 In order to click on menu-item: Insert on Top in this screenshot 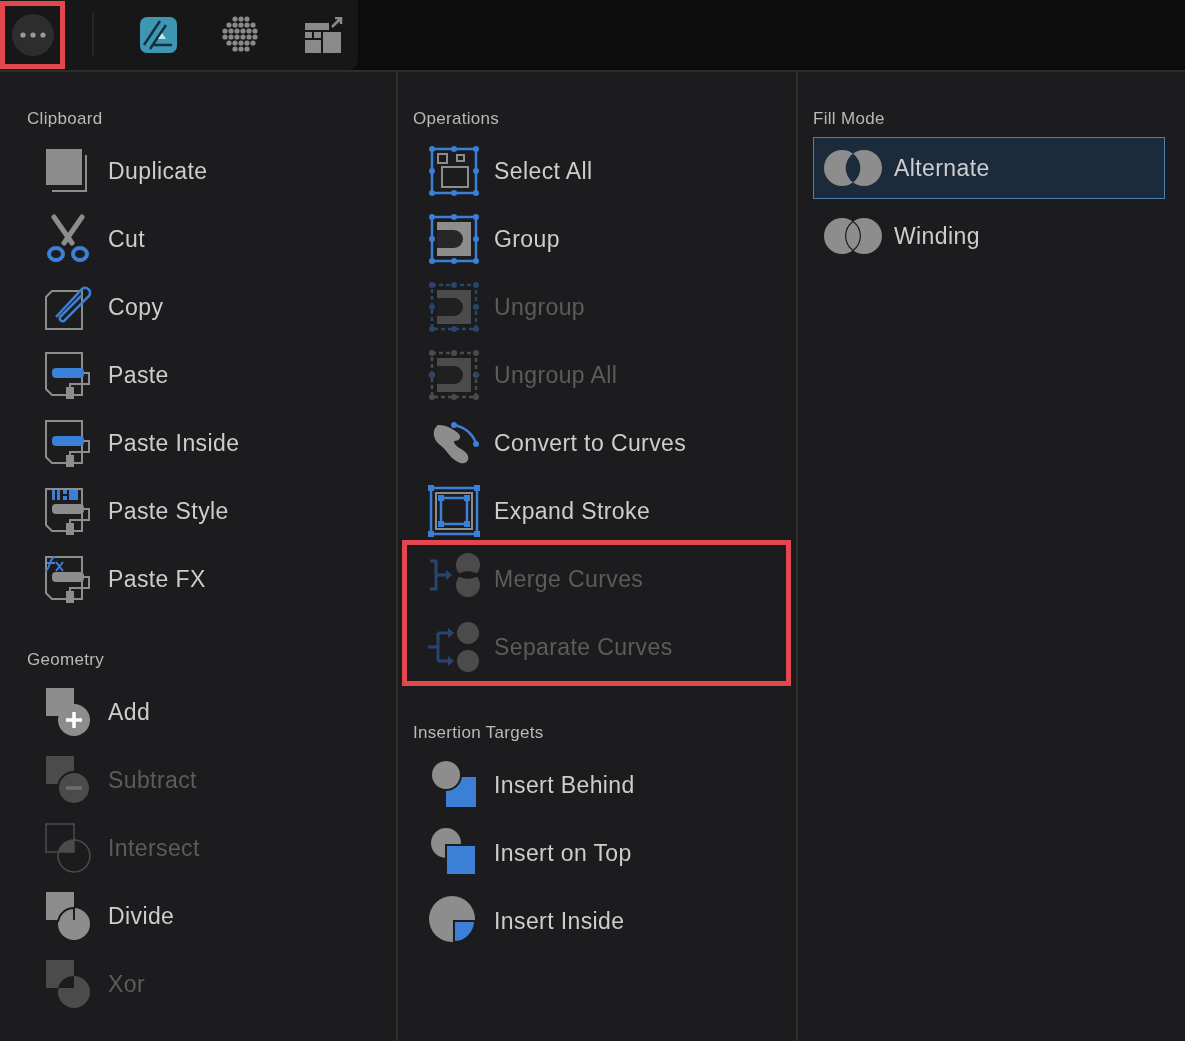, I will do `click(597, 853)`.